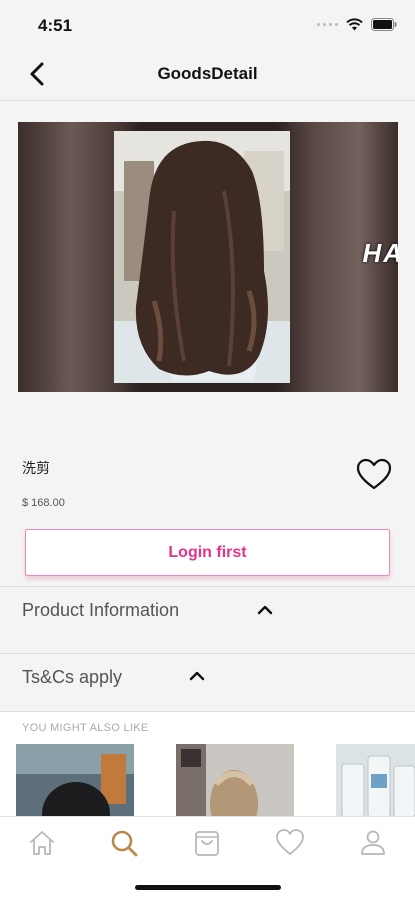 The image size is (415, 901). What do you see at coordinates (207, 620) in the screenshot?
I see `product-information-section: Product Information` at bounding box center [207, 620].